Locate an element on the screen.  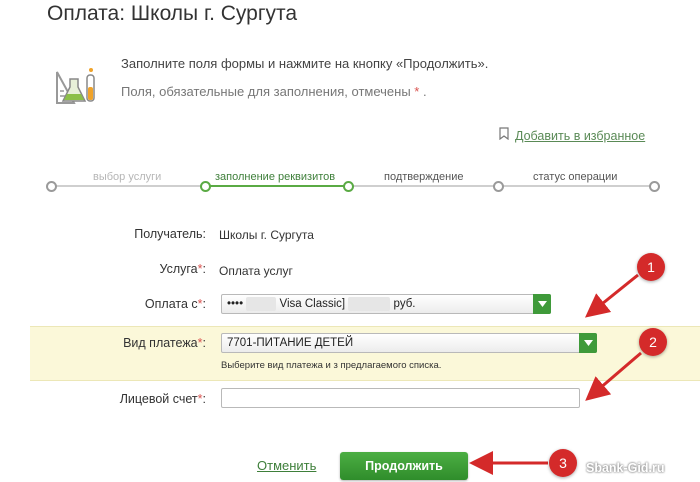
annotation-arrows is located at coordinates (555, 374).